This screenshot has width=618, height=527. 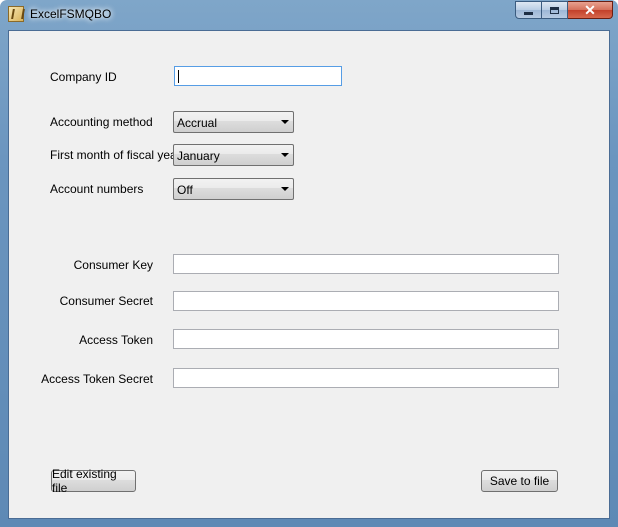 What do you see at coordinates (233, 122) in the screenshot?
I see `accounting-method-select: Accrual` at bounding box center [233, 122].